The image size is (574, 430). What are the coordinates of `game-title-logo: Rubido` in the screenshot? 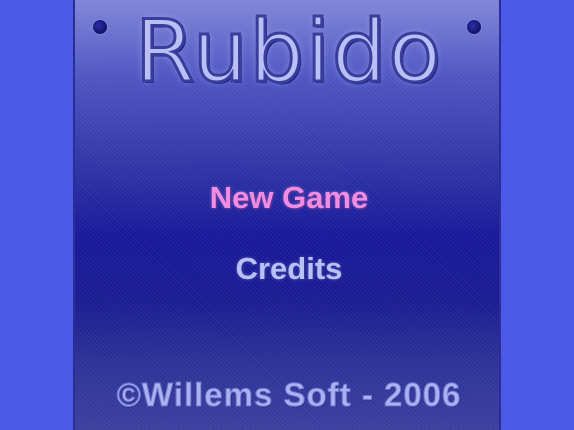 It's located at (288, 52).